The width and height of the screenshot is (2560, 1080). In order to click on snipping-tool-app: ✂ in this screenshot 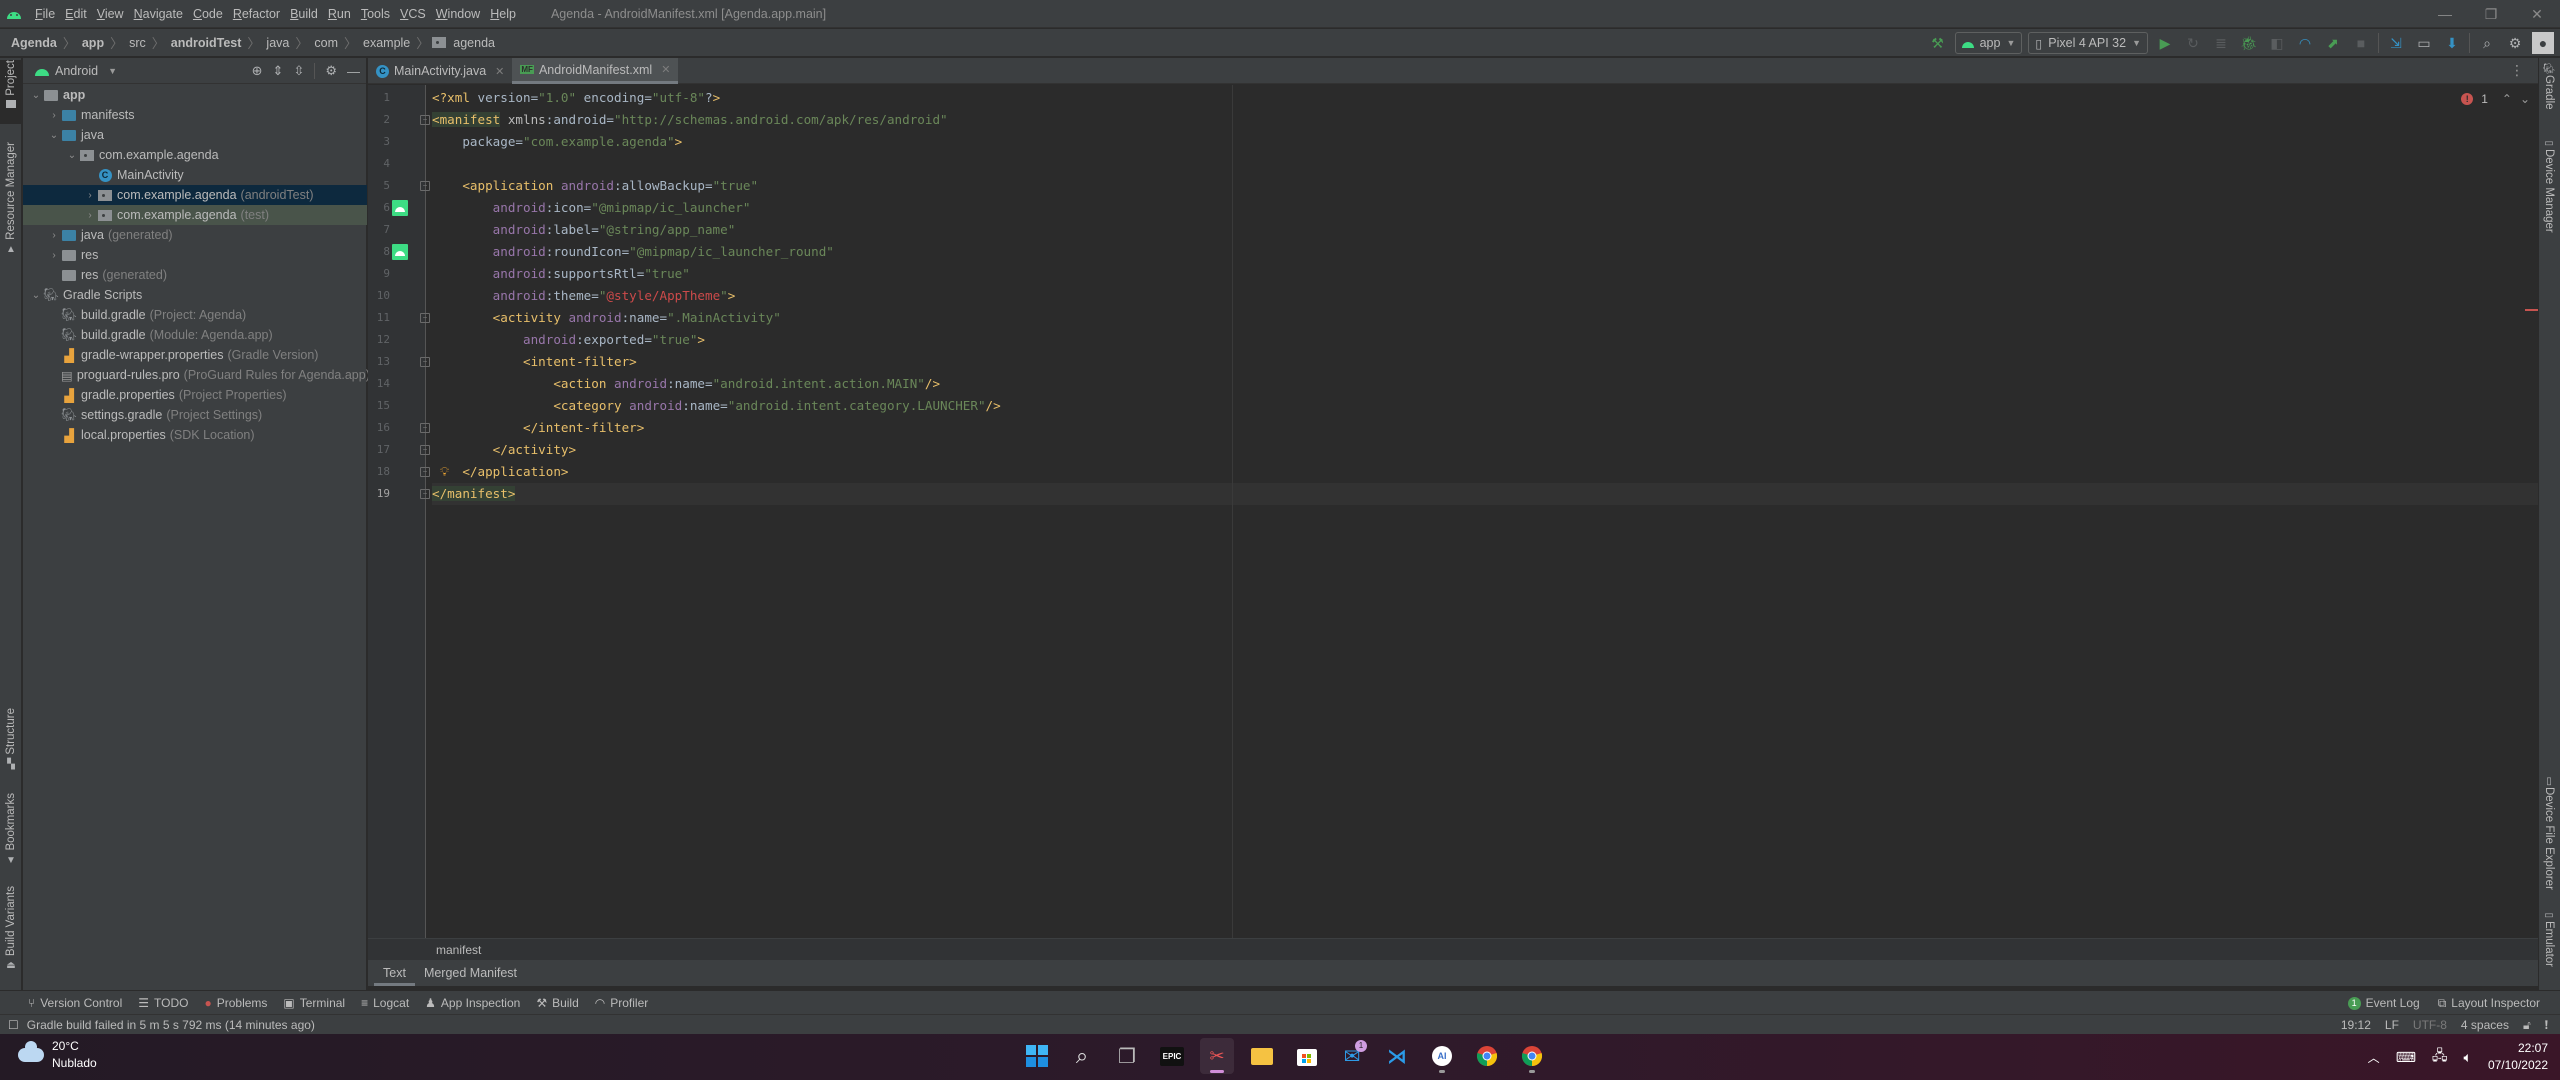, I will do `click(1217, 1056)`.